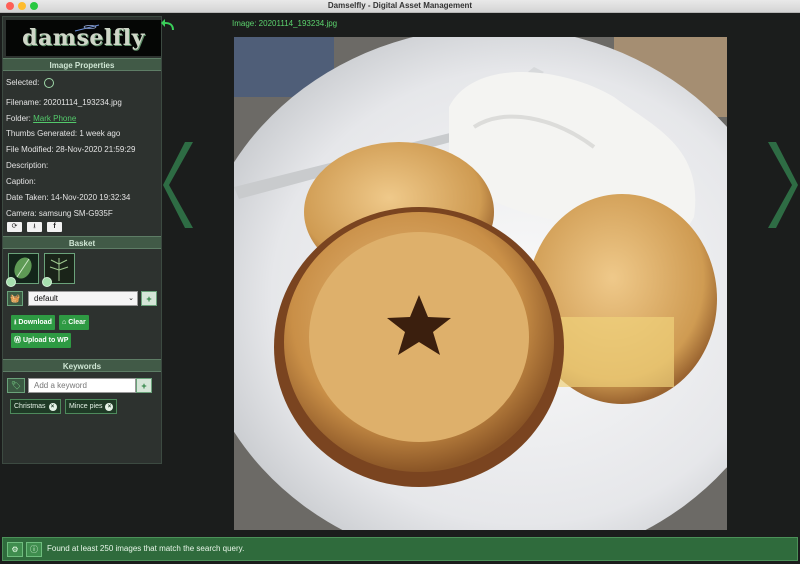 The image size is (800, 564). I want to click on add-keyword-button: +, so click(144, 385).